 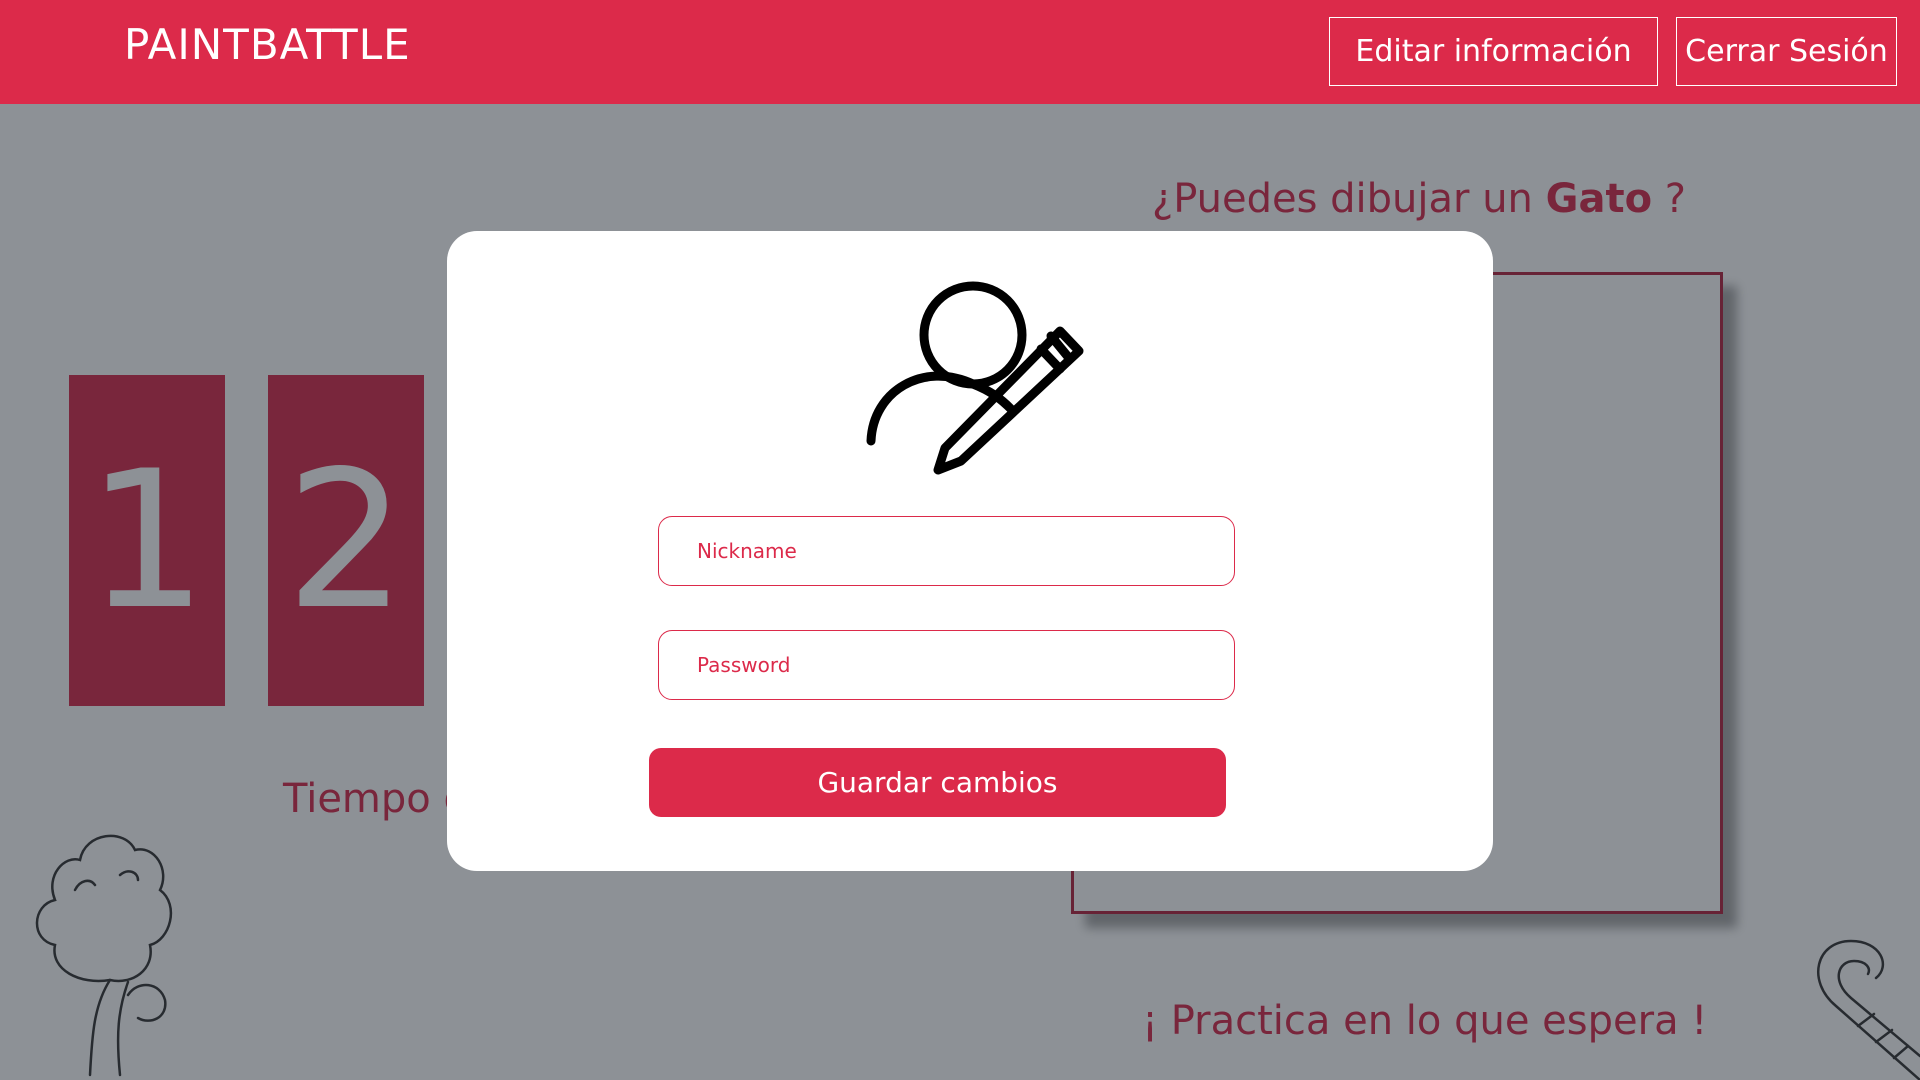 I want to click on user-edit-icon, so click(x=975, y=378).